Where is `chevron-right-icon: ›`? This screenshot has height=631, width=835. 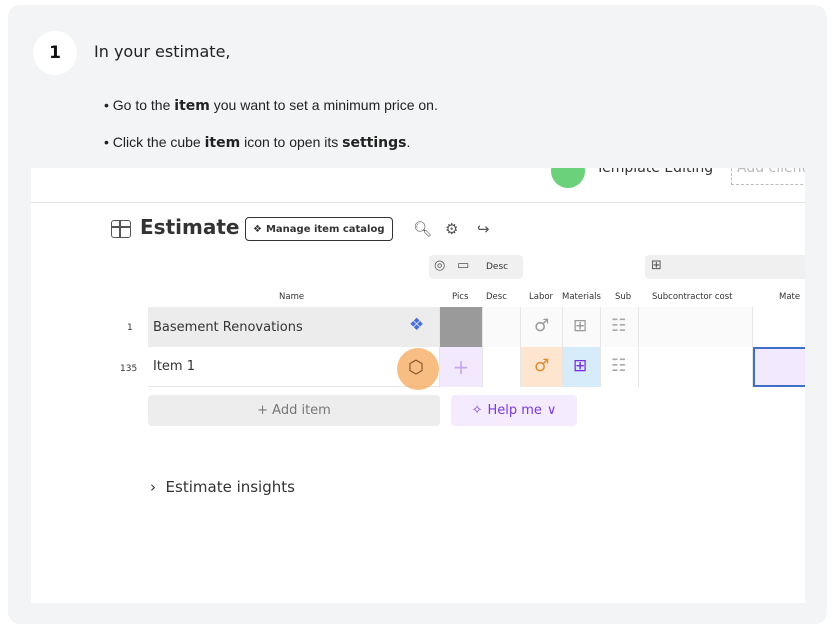 chevron-right-icon: › is located at coordinates (153, 487).